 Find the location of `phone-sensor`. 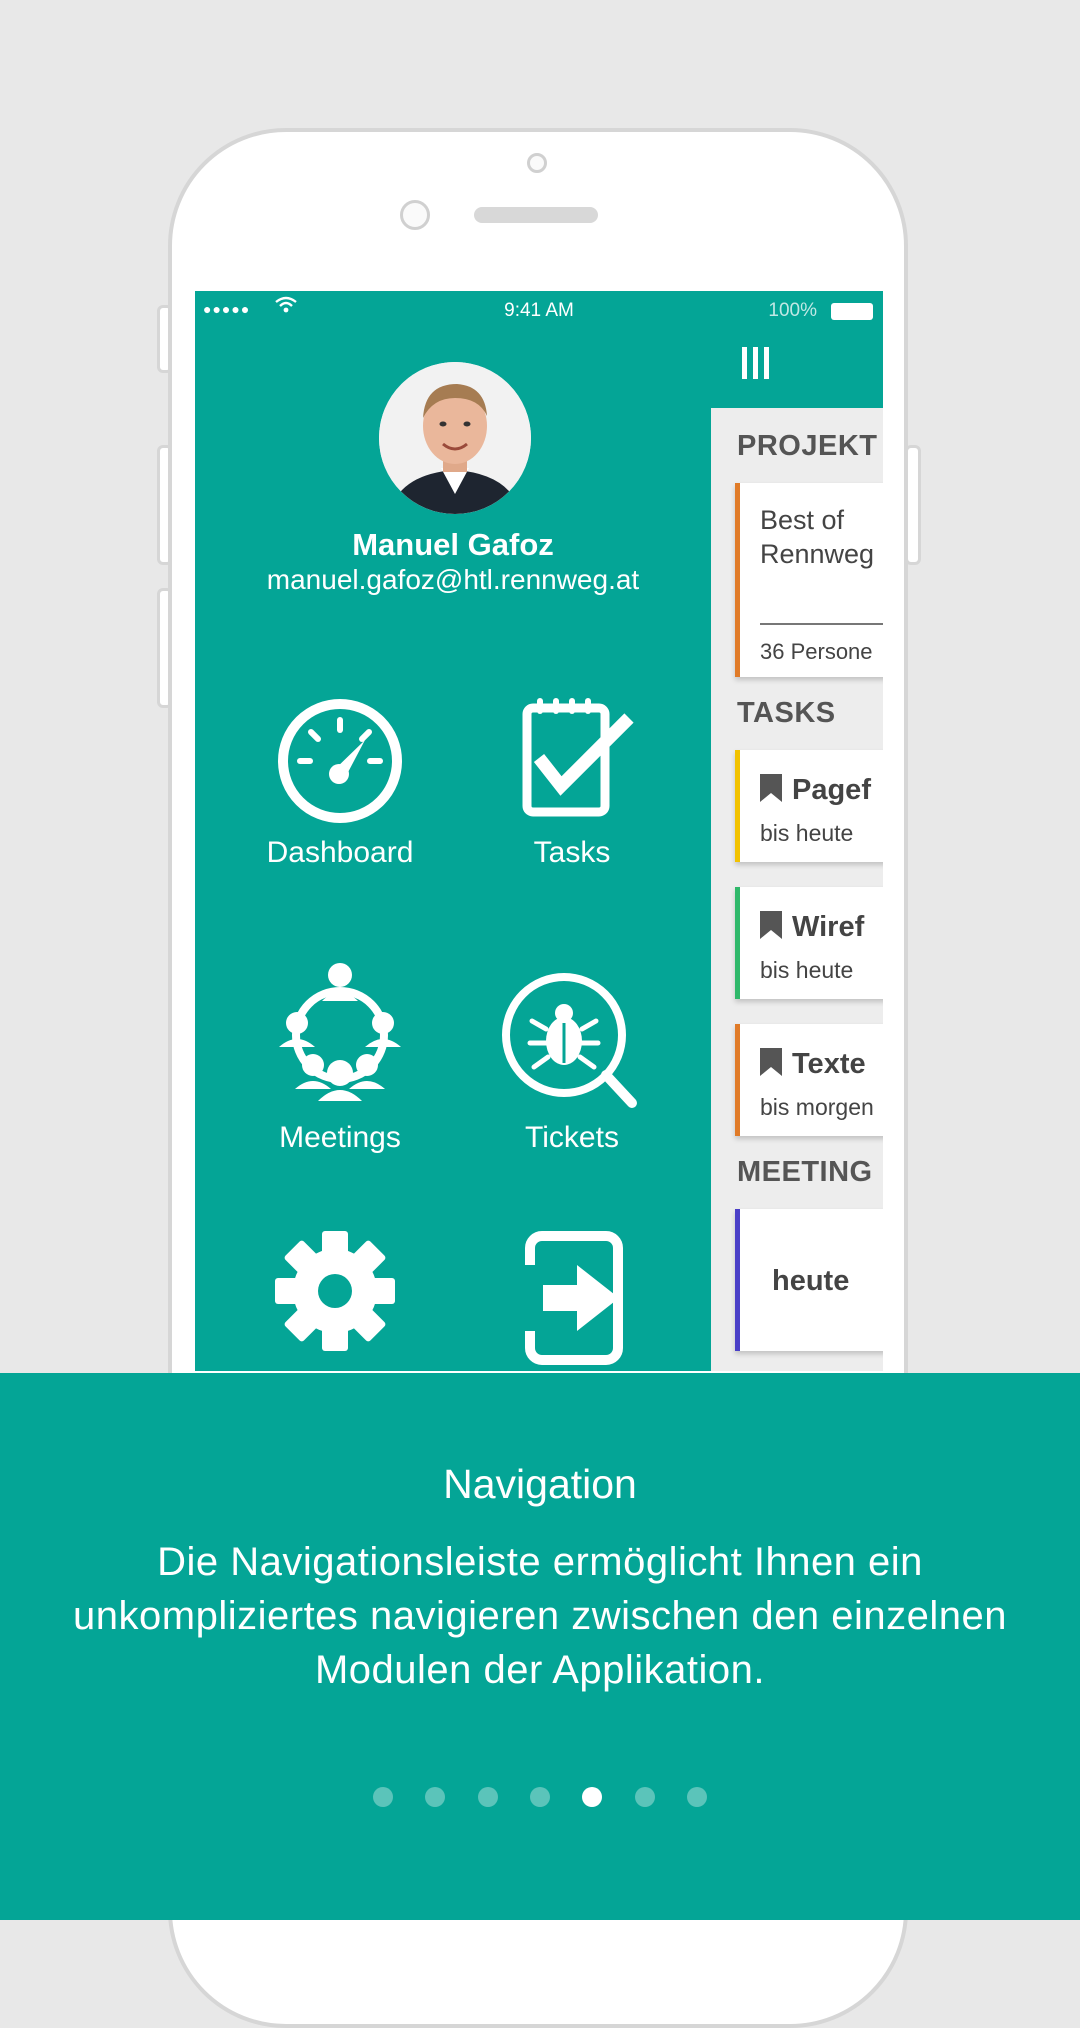

phone-sensor is located at coordinates (415, 215).